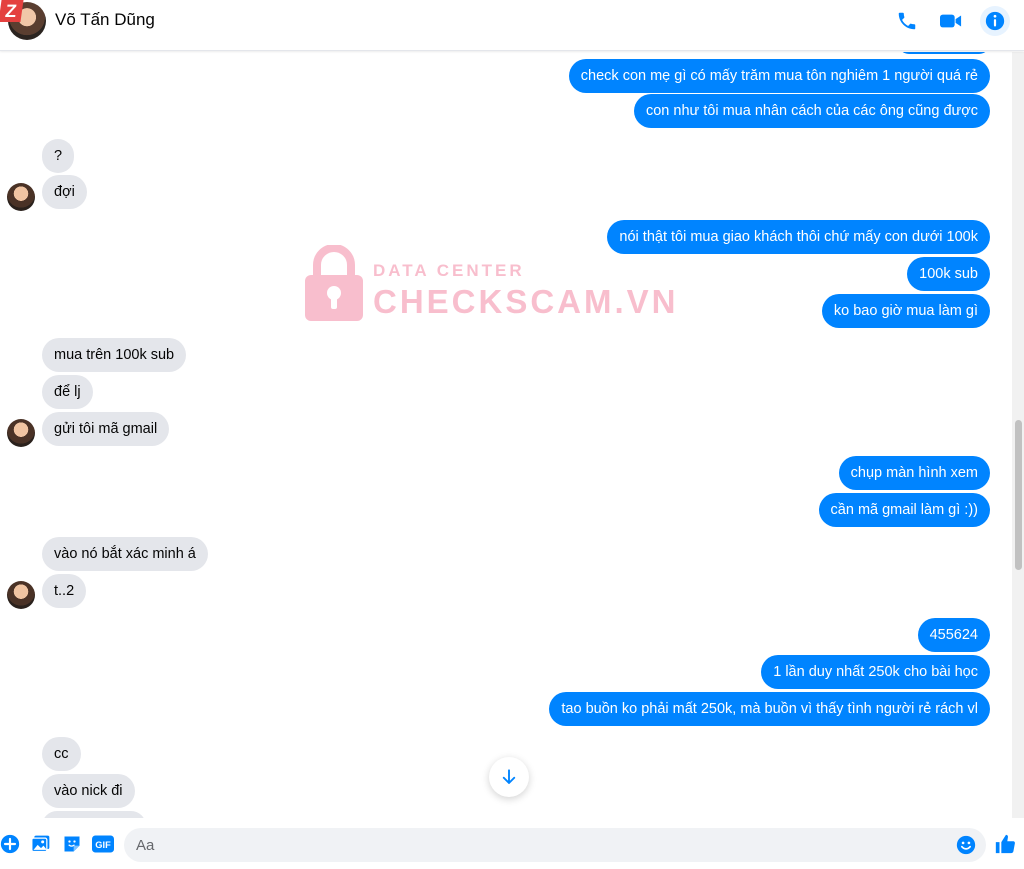  What do you see at coordinates (995, 21) in the screenshot?
I see `info-icon` at bounding box center [995, 21].